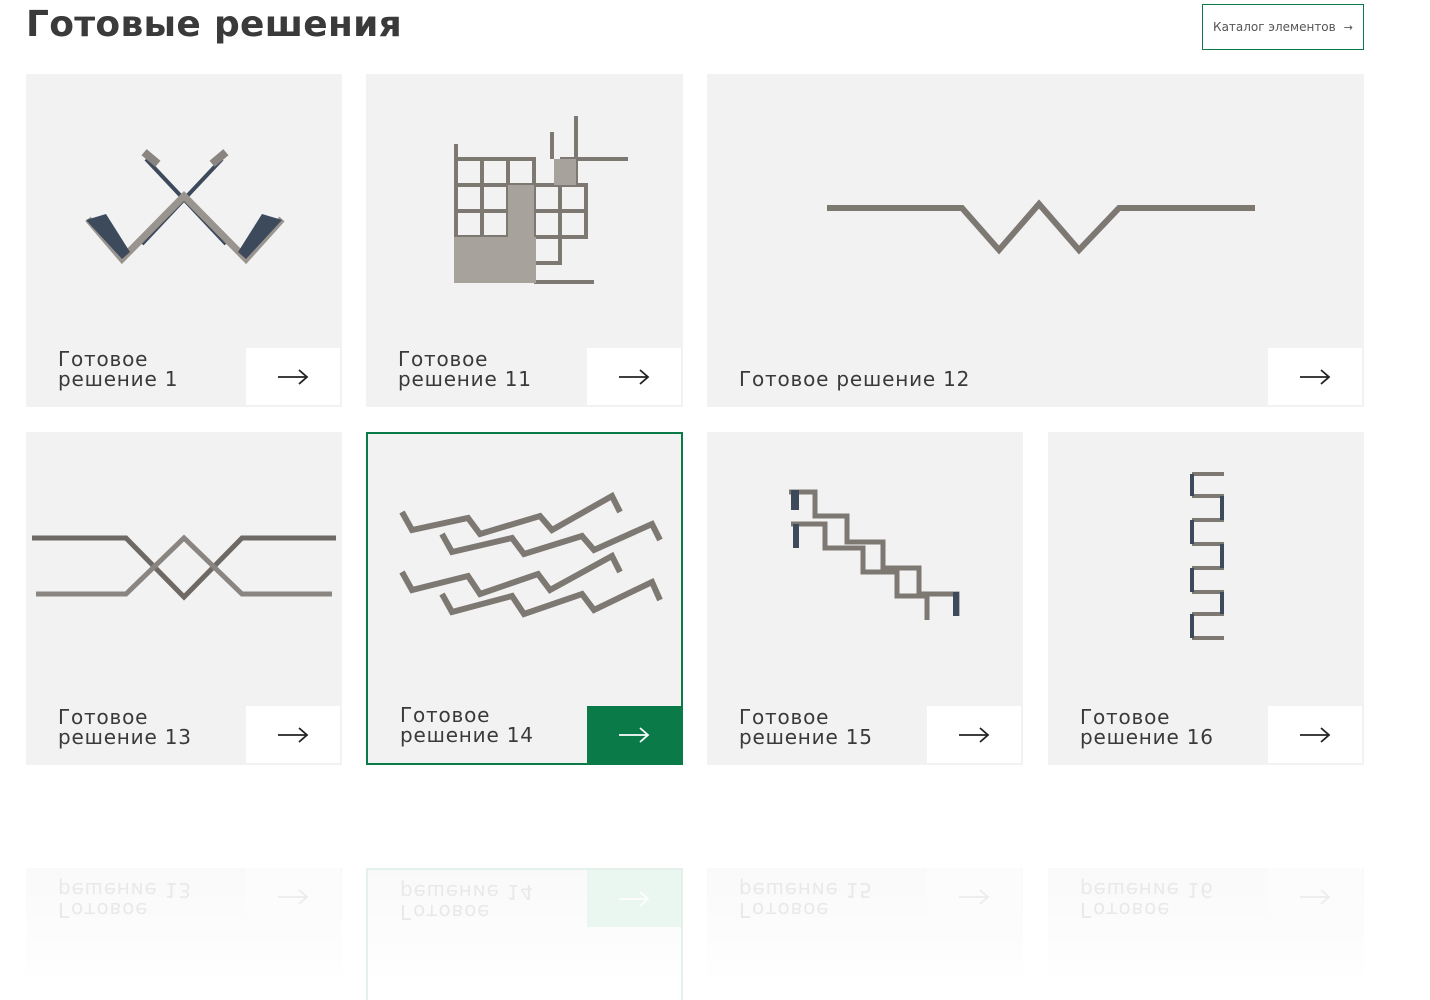 The width and height of the screenshot is (1430, 1000). Describe the element at coordinates (524, 240) in the screenshot. I see `solution-card-11: Готовое решение 11` at that location.